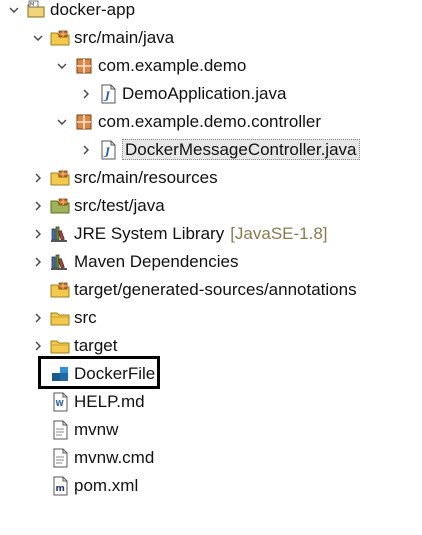 The image size is (422, 535). I want to click on tree-item-label-wrap: src/main/java, so click(124, 38).